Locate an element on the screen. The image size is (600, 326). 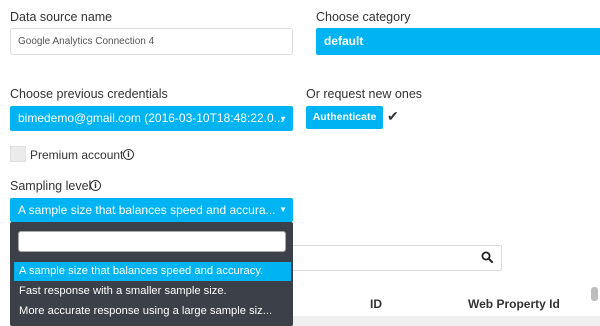
table-row is located at coordinates (446, 321).